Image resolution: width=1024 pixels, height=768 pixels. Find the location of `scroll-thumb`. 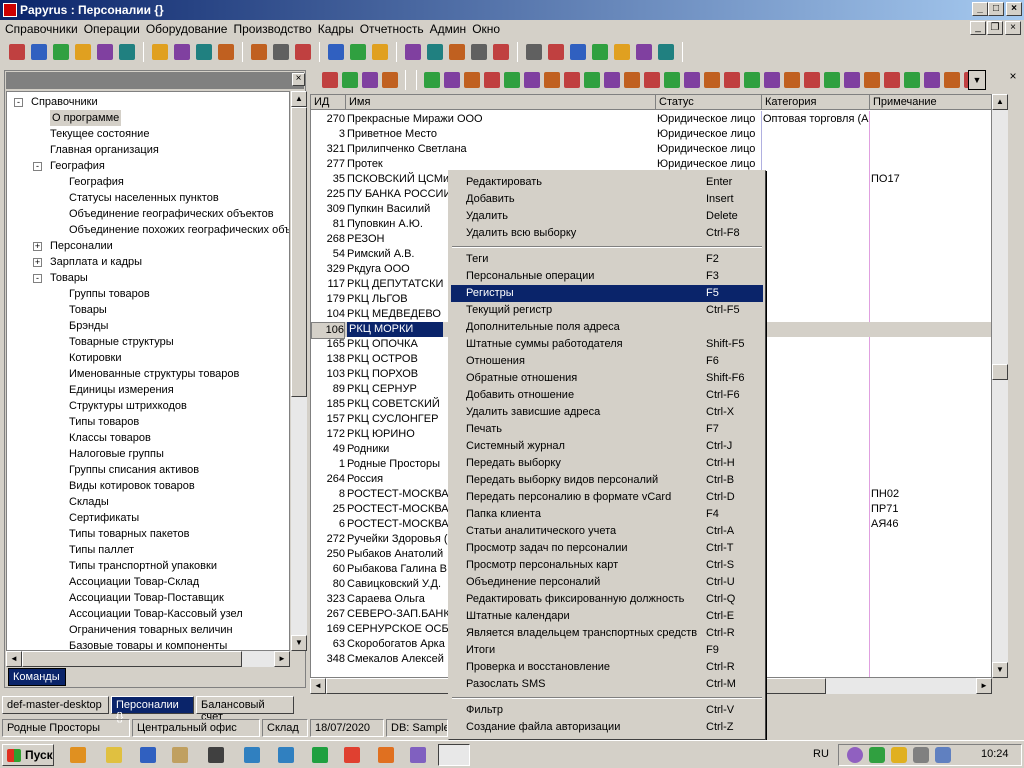

scroll-thumb is located at coordinates (1000, 372).